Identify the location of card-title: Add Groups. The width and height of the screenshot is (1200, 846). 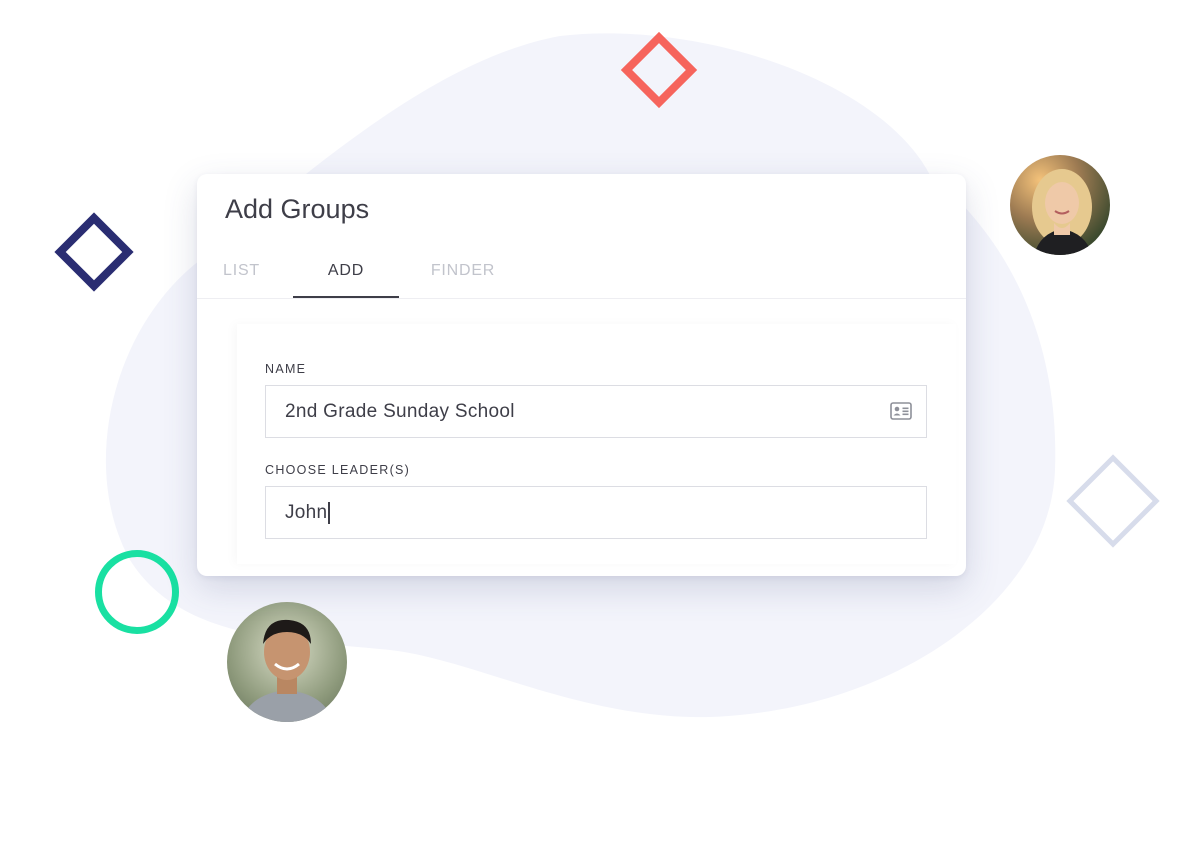
(297, 209).